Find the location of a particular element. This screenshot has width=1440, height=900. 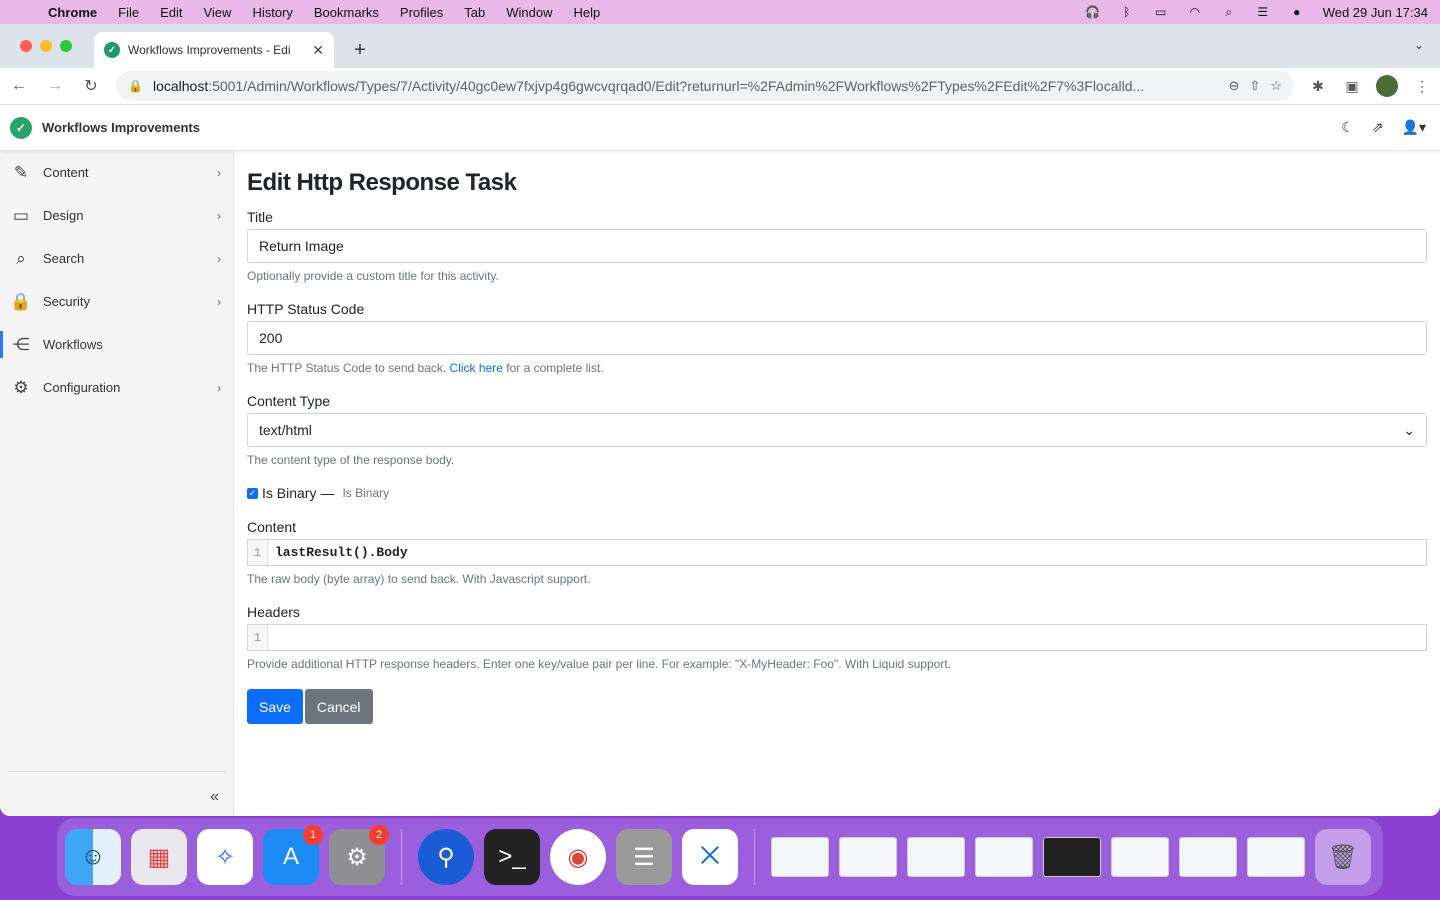

menu-history: History is located at coordinates (272, 12).